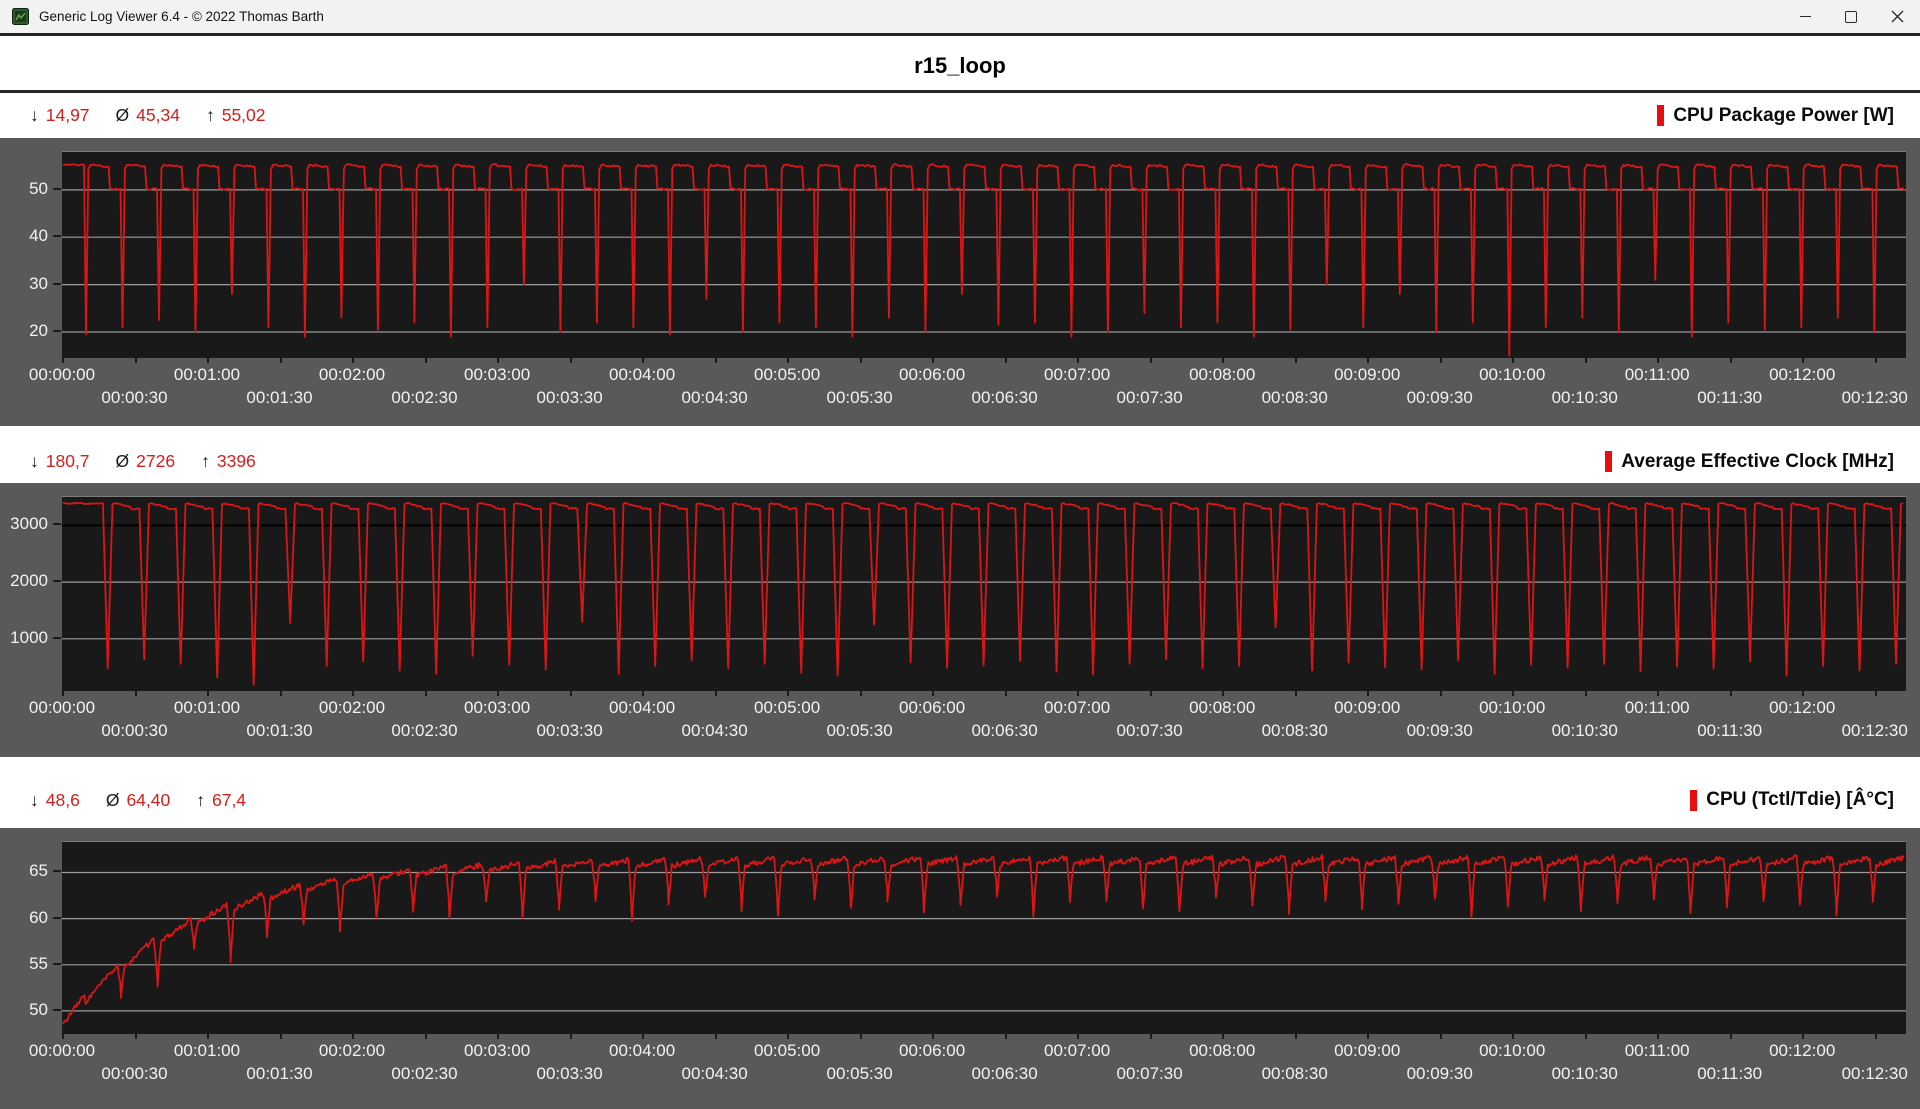 This screenshot has width=1920, height=1109. Describe the element at coordinates (62, 799) in the screenshot. I see `stat-min-value: 48,6` at that location.